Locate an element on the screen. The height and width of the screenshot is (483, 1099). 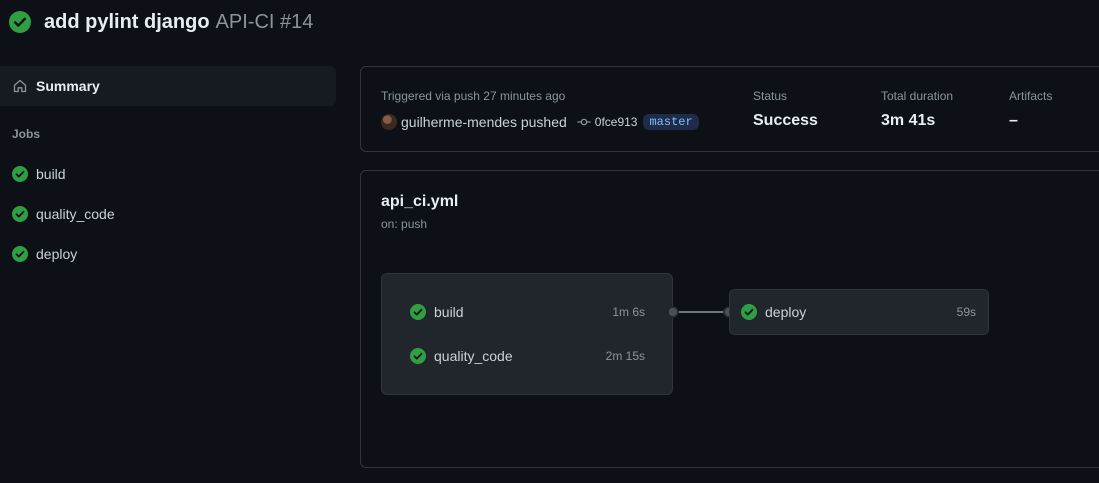
push-details: guilherme-mendes pushed 0fce913 master is located at coordinates (540, 122).